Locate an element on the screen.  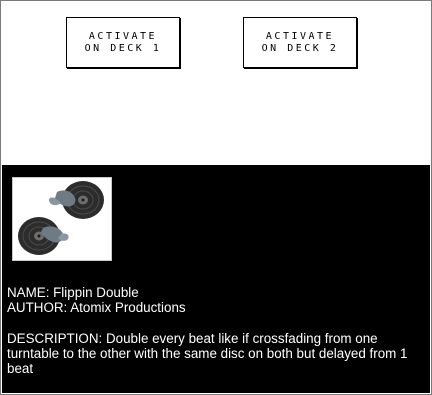
double-turntable-icon is located at coordinates (61, 218).